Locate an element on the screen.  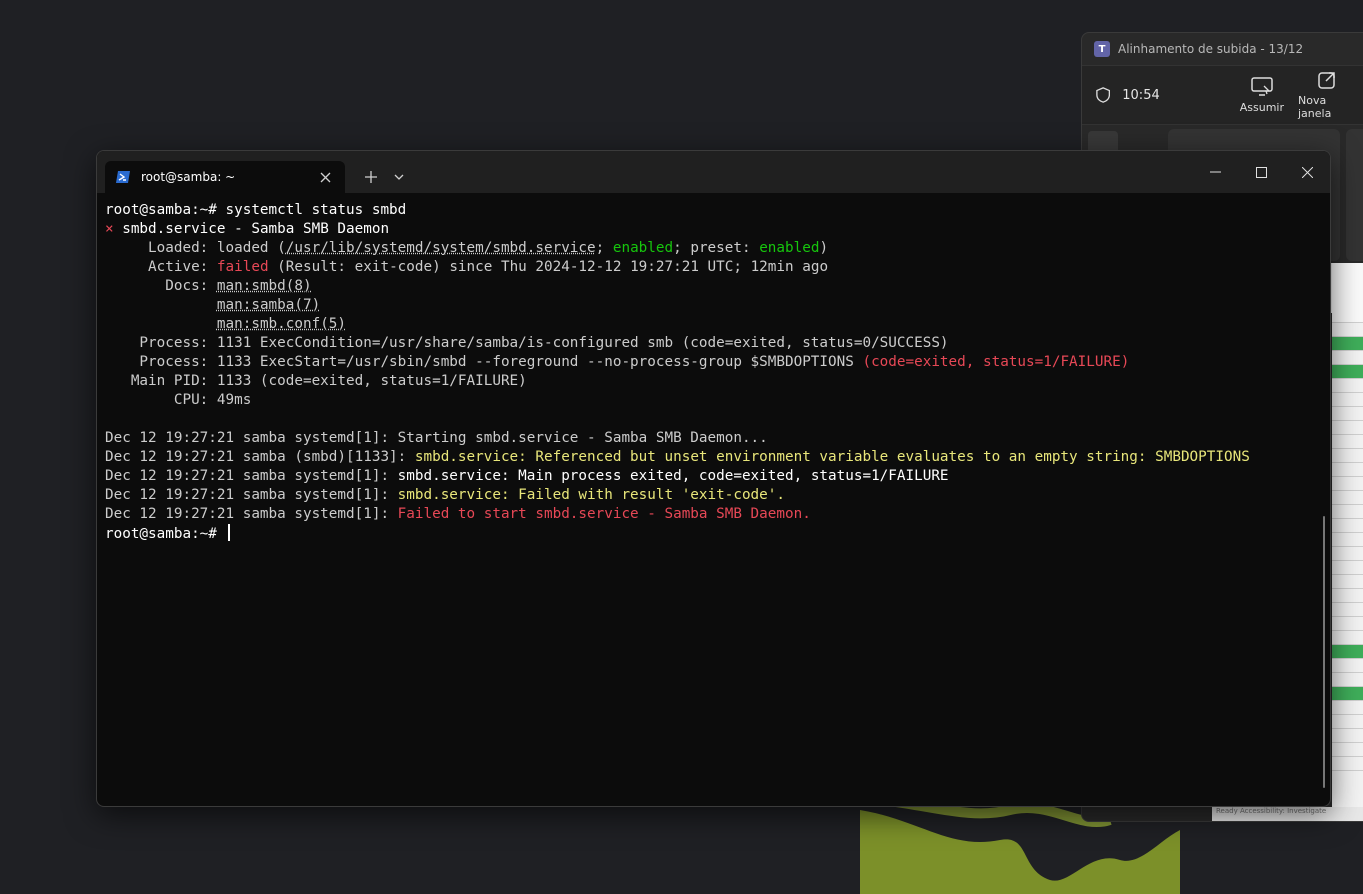
tab-close-icon is located at coordinates (325, 177).